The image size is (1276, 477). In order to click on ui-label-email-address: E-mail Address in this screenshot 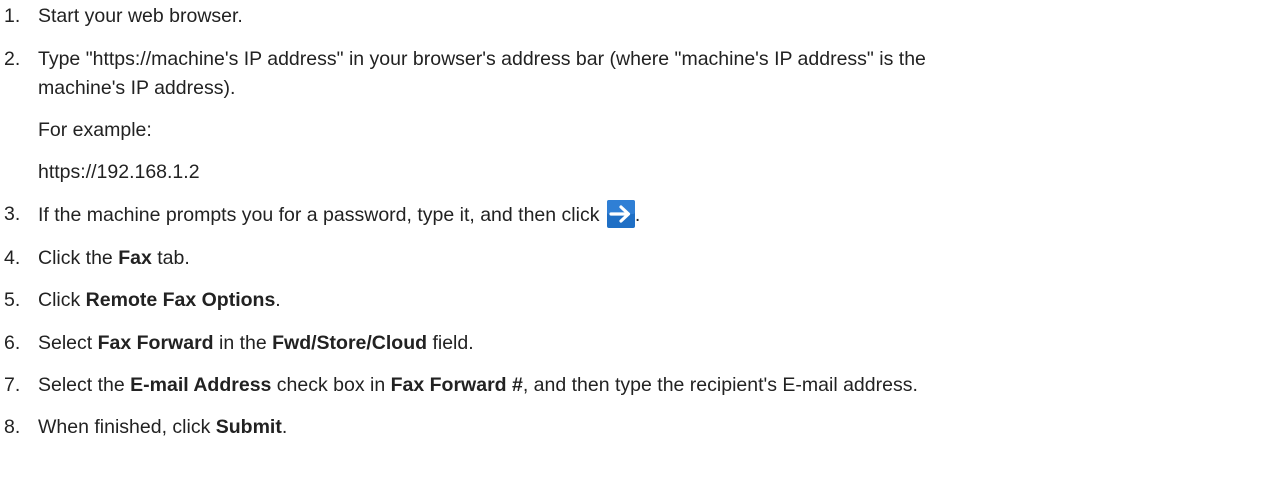, I will do `click(201, 385)`.